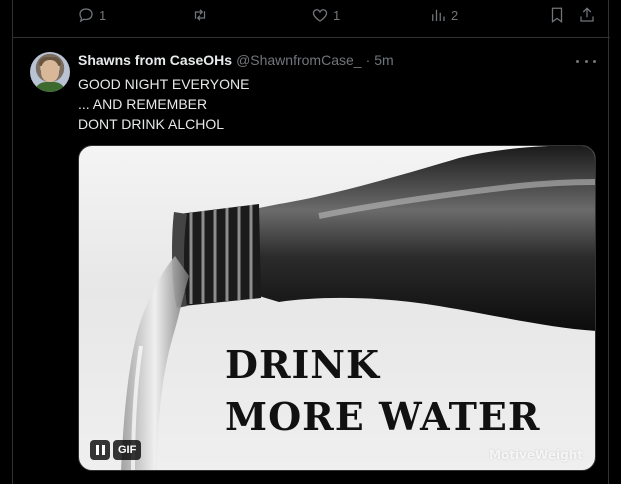 Image resolution: width=621 pixels, height=484 pixels. I want to click on timestamp: 5m, so click(383, 60).